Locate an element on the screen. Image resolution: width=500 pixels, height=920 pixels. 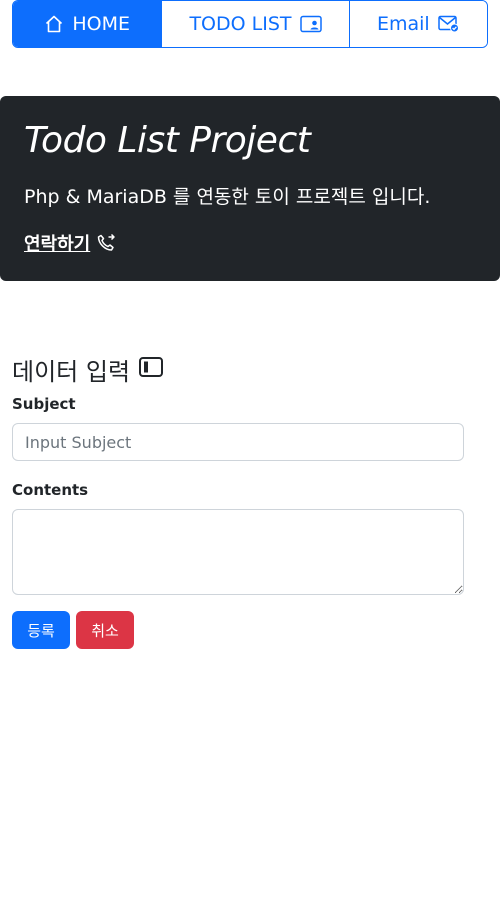
submit-button: 등록 is located at coordinates (41, 630).